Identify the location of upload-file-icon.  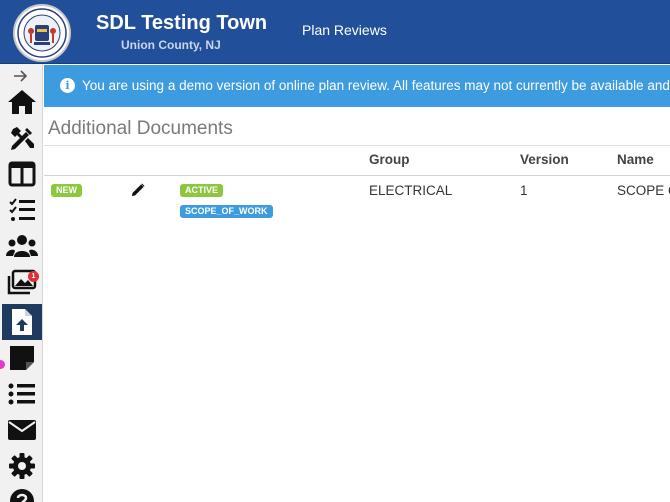
(22, 322).